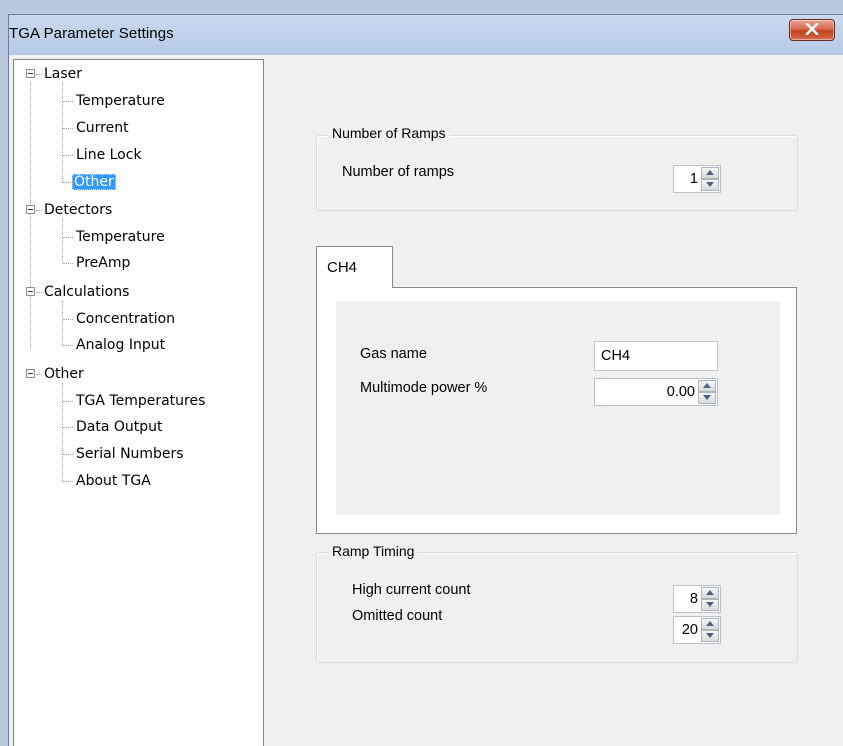 The width and height of the screenshot is (843, 746). Describe the element at coordinates (94, 182) in the screenshot. I see `tree-item-laser-other: Other` at that location.